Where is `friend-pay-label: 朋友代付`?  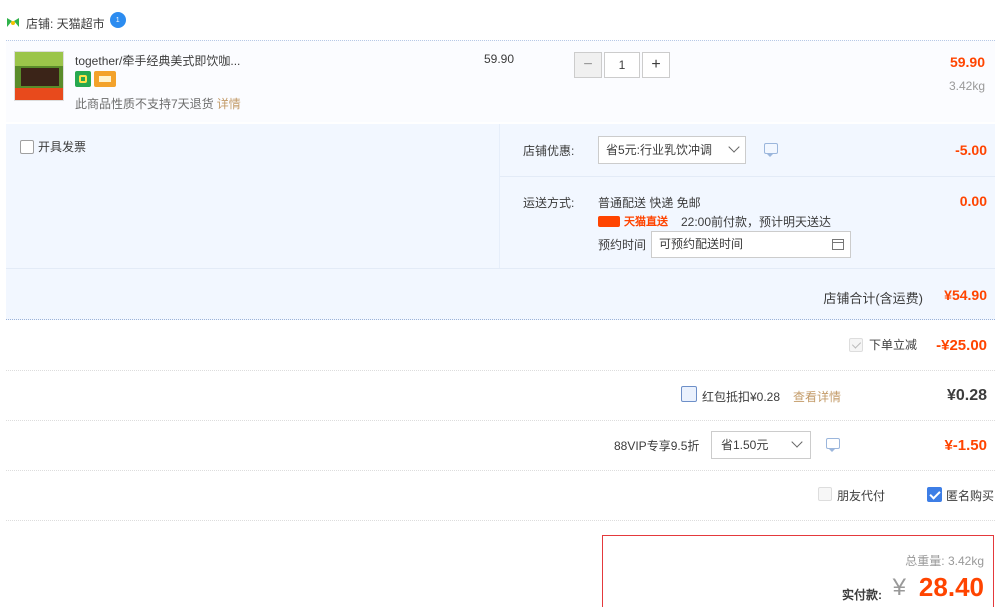 friend-pay-label: 朋友代付 is located at coordinates (861, 495).